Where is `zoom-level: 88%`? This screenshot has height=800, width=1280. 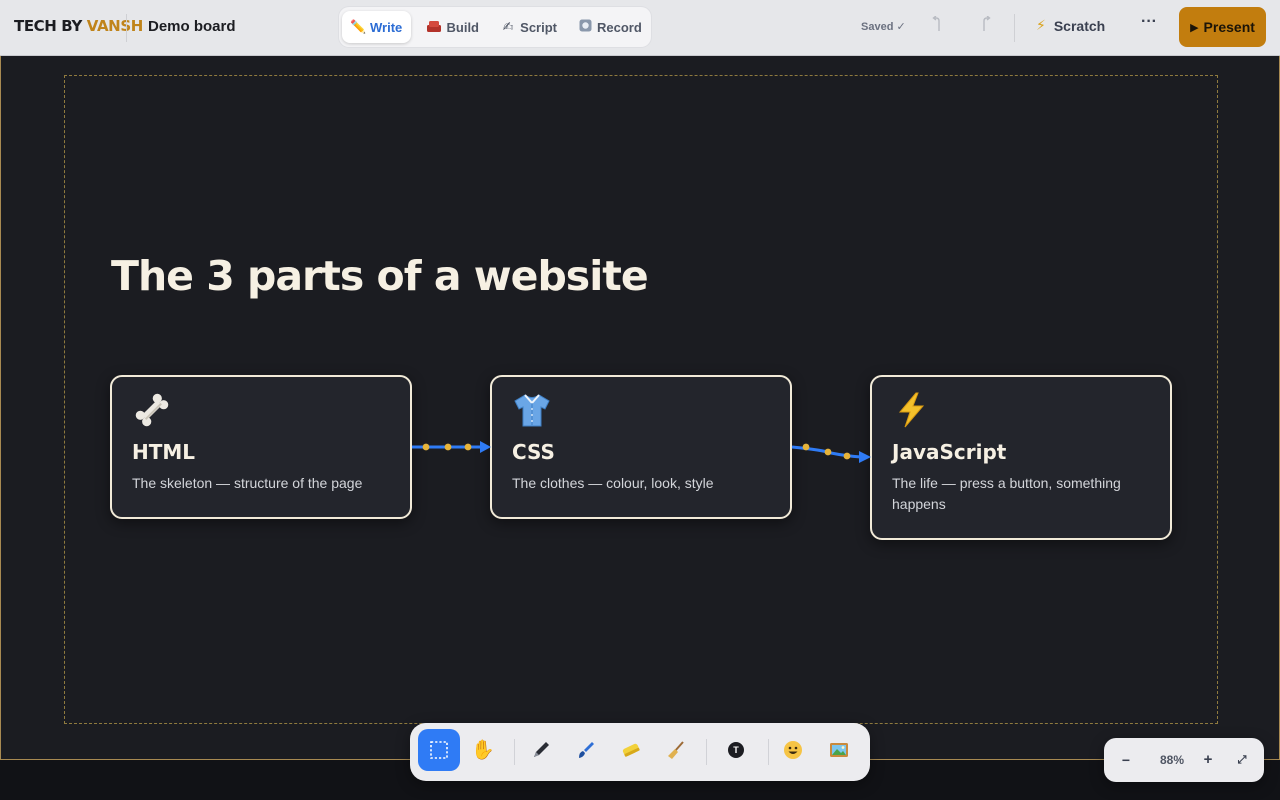 zoom-level: 88% is located at coordinates (1172, 760).